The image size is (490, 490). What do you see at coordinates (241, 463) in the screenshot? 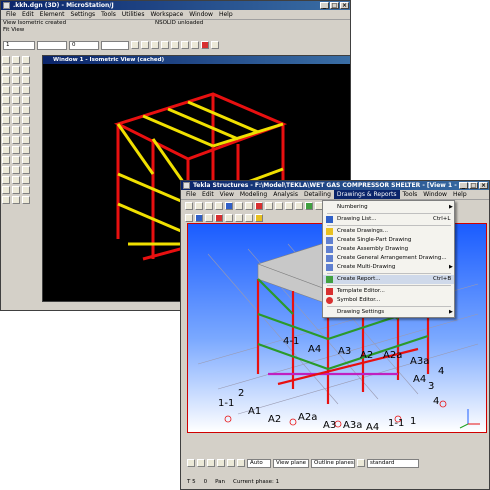
I see `snap-free-icon` at bounding box center [241, 463].